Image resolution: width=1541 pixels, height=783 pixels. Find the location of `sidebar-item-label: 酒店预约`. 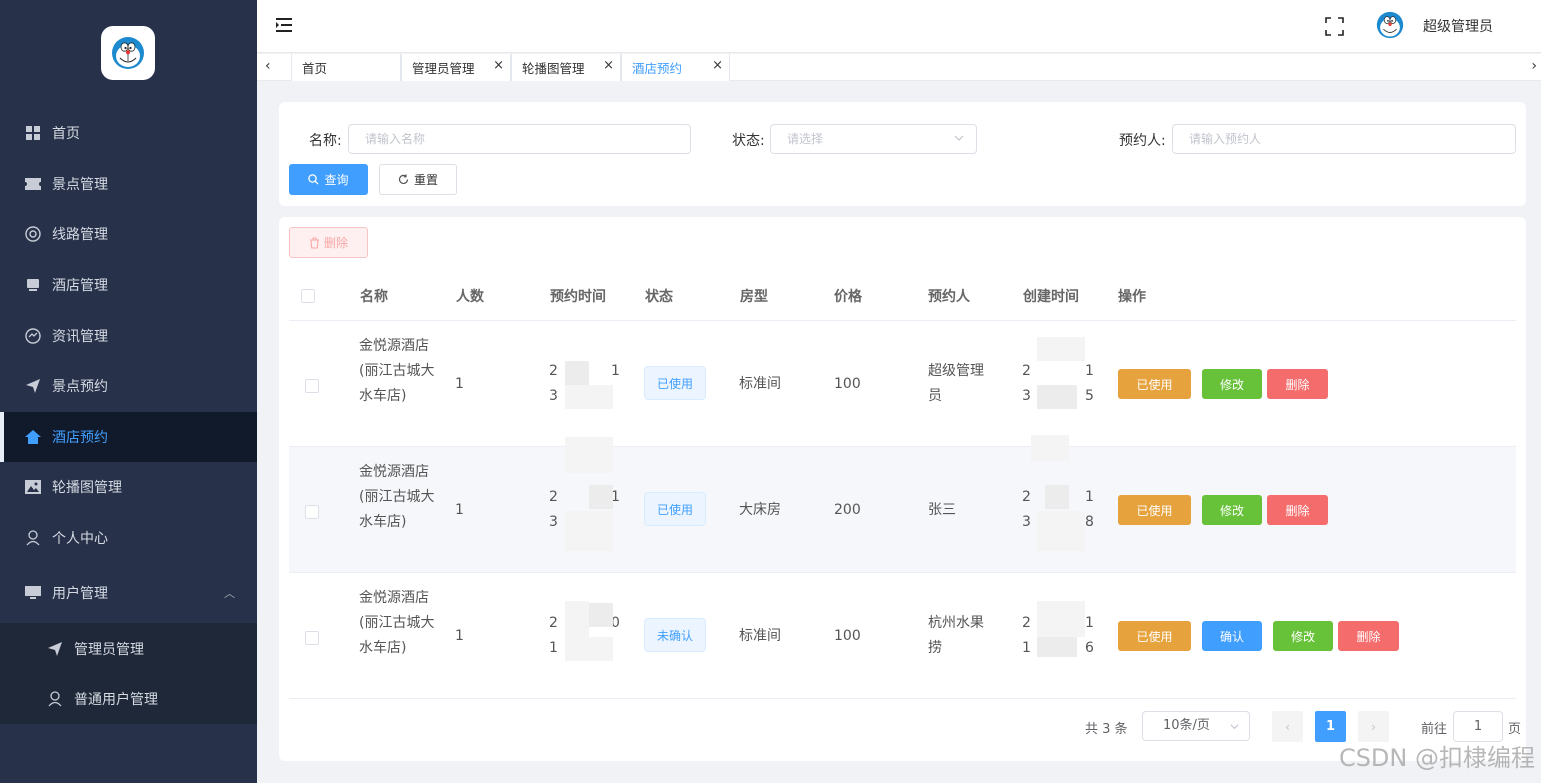

sidebar-item-label: 酒店预约 is located at coordinates (80, 437).